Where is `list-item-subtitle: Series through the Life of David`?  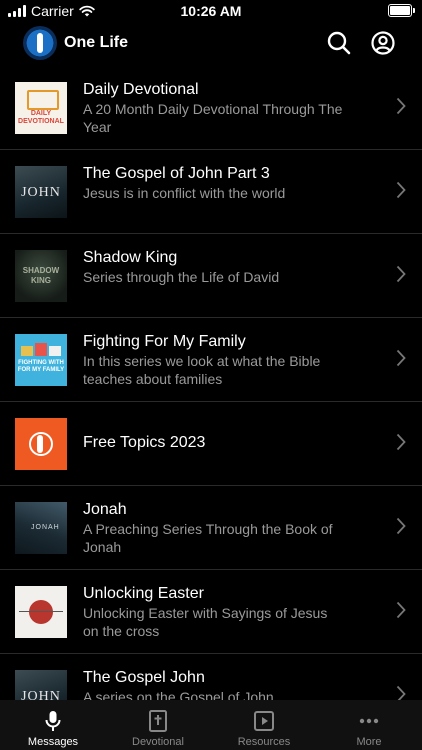
list-item-subtitle: Series through the Life of David is located at coordinates (181, 277).